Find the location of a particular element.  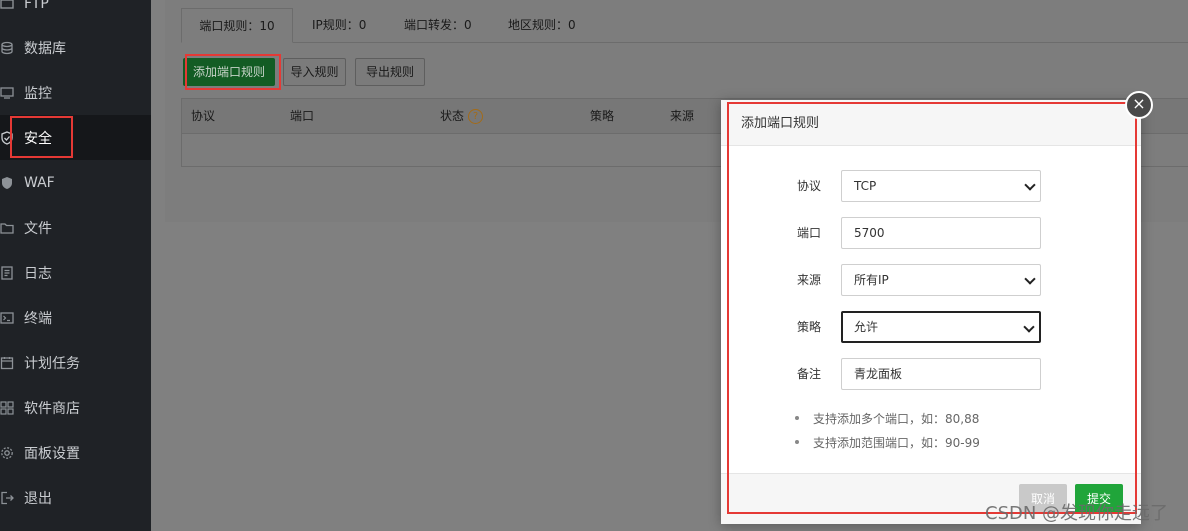

protocol-label: 协议 is located at coordinates (808, 186).